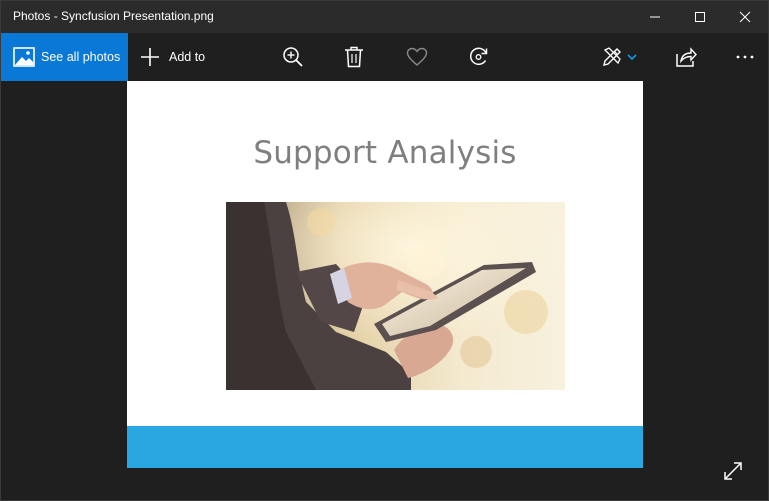 This screenshot has width=769, height=501. I want to click on zoom-in-icon, so click(293, 57).